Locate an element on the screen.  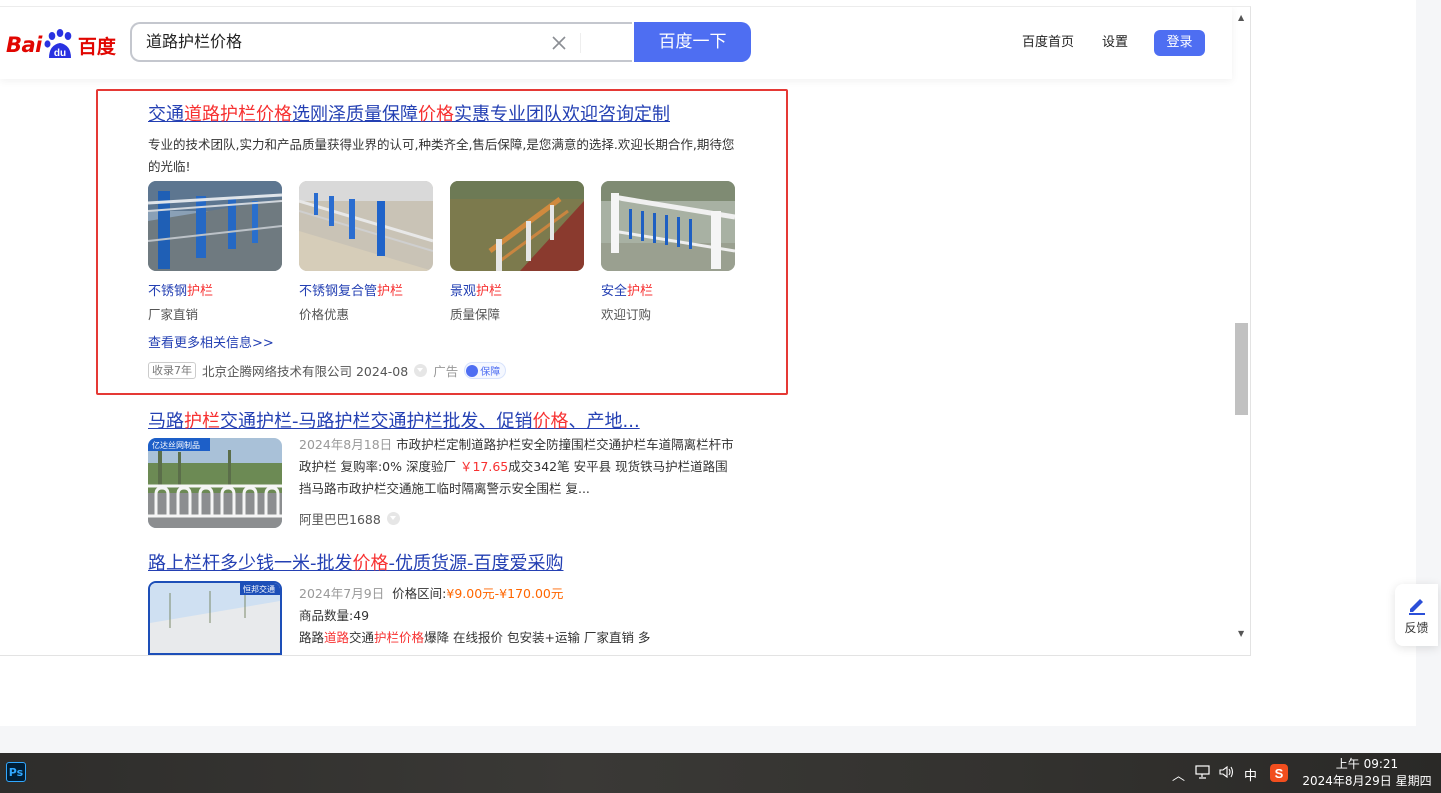
paw-icon: du is located at coordinates (60, 45).